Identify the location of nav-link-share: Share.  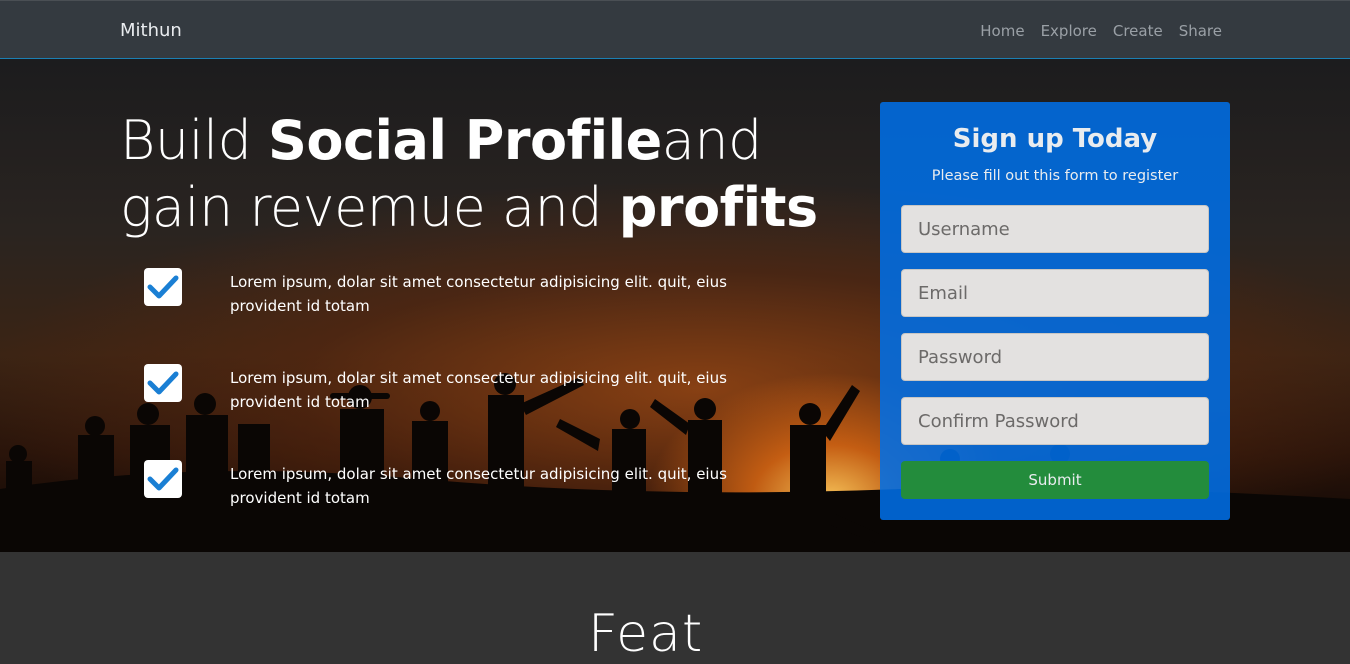
(1200, 31).